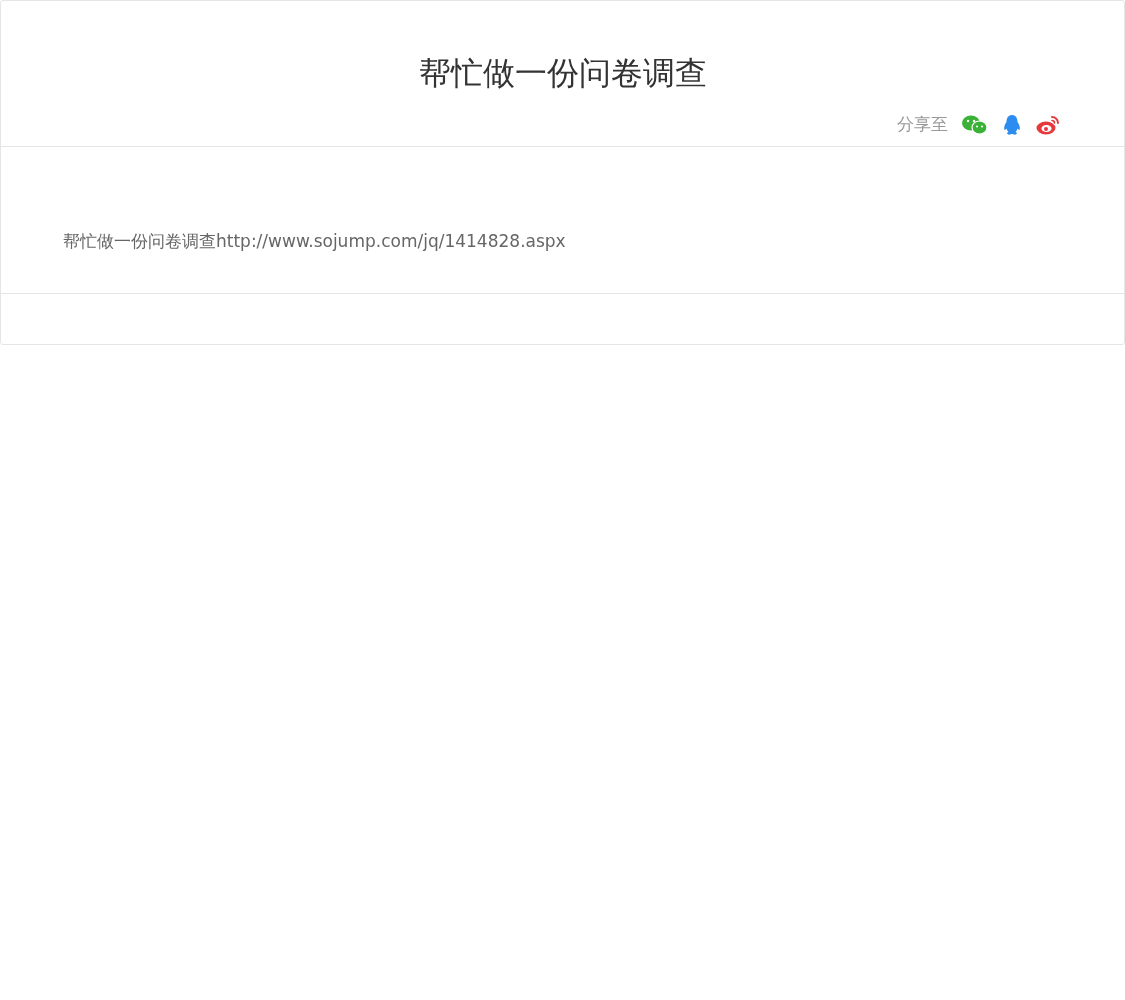 The height and width of the screenshot is (1000, 1125). I want to click on post-body-text: 帮忙做一份问卷调查http://www.sojump.com/jq/1414828.aspx, so click(315, 241).